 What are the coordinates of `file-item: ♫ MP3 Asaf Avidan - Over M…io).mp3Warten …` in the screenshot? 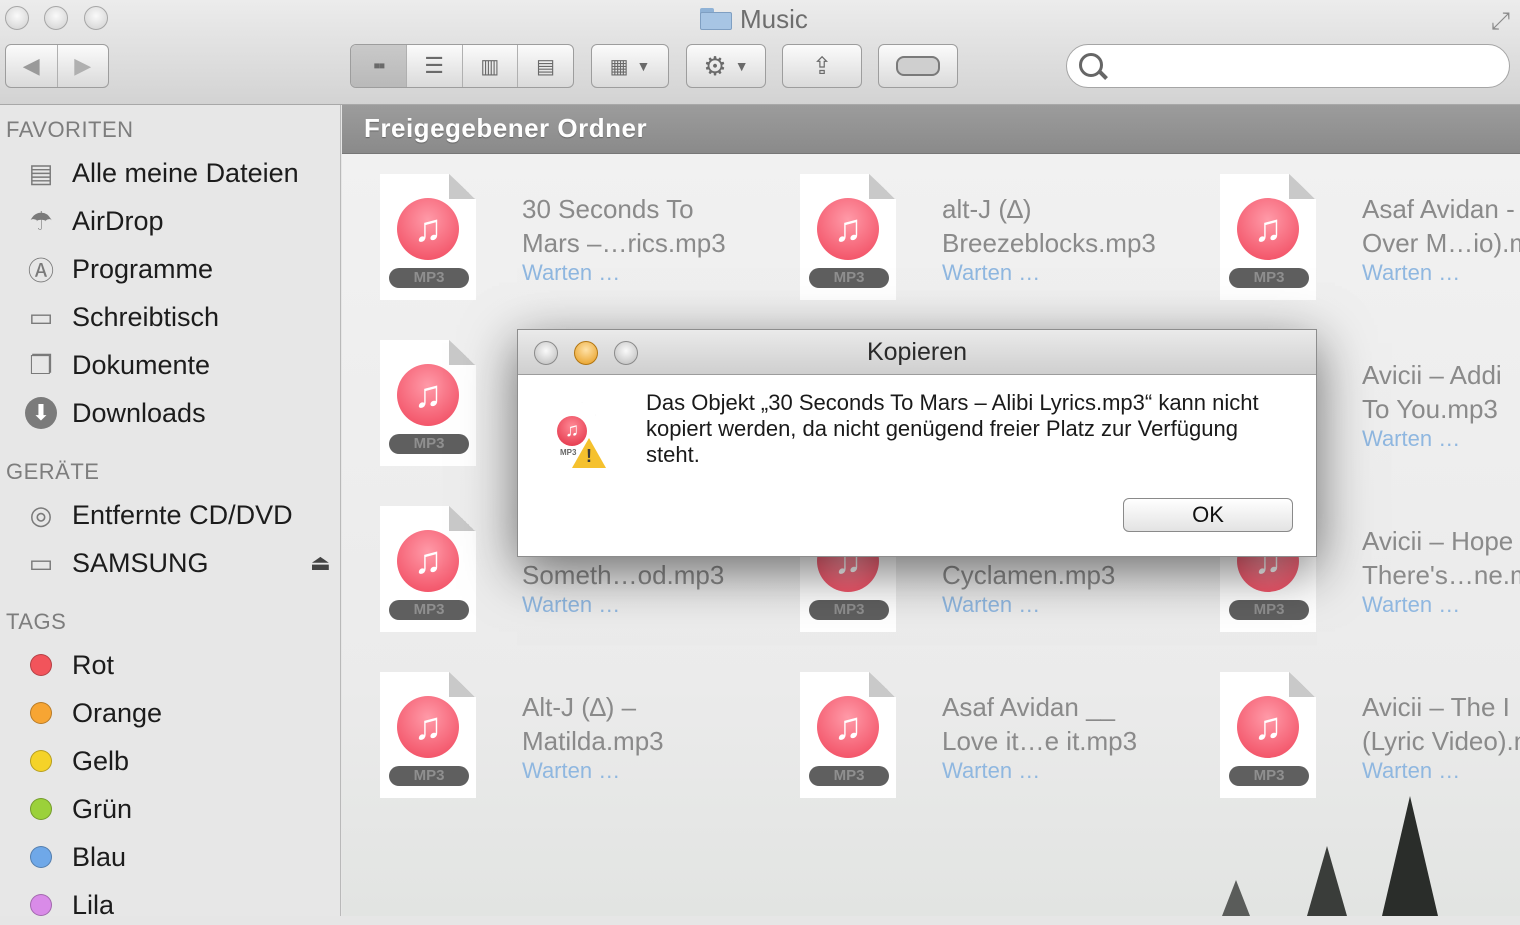 It's located at (1351, 227).